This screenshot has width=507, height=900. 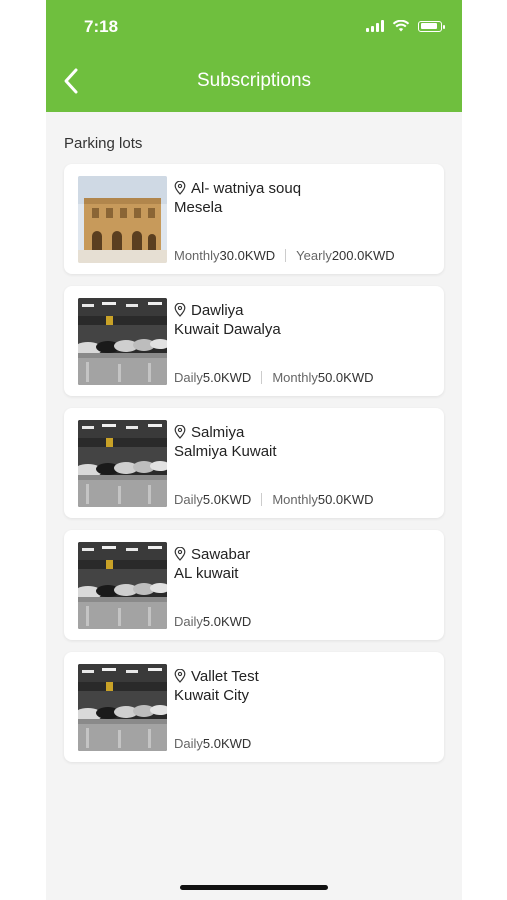 What do you see at coordinates (198, 207) in the screenshot?
I see `lot-area: Mesela` at bounding box center [198, 207].